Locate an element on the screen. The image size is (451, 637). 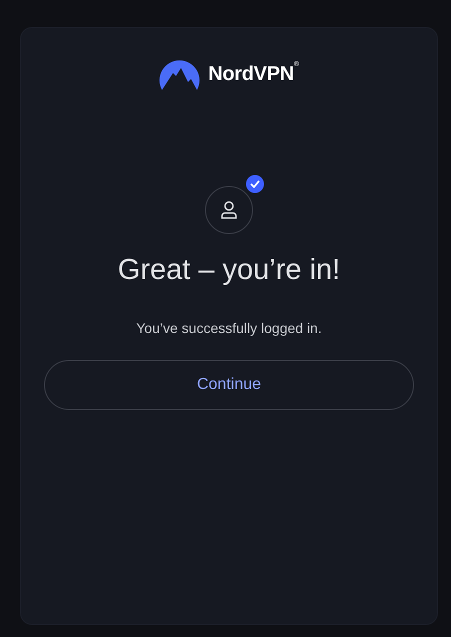
success-message: You’ve successfully logged in. is located at coordinates (229, 328).